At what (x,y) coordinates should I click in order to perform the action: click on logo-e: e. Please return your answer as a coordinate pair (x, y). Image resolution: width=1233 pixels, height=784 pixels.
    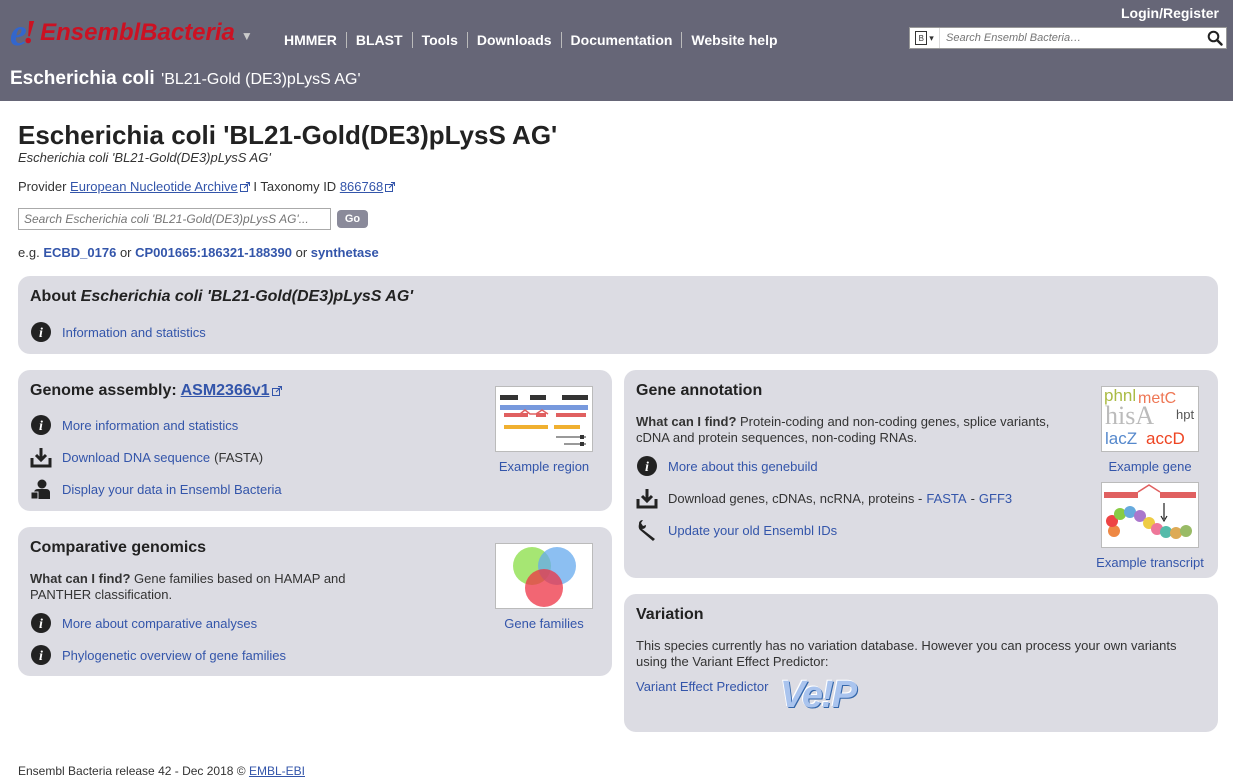
    Looking at the image, I should click on (18, 33).